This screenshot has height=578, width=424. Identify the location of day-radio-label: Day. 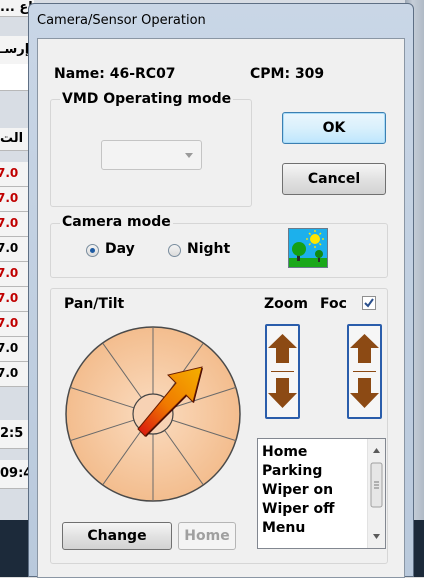
(120, 249).